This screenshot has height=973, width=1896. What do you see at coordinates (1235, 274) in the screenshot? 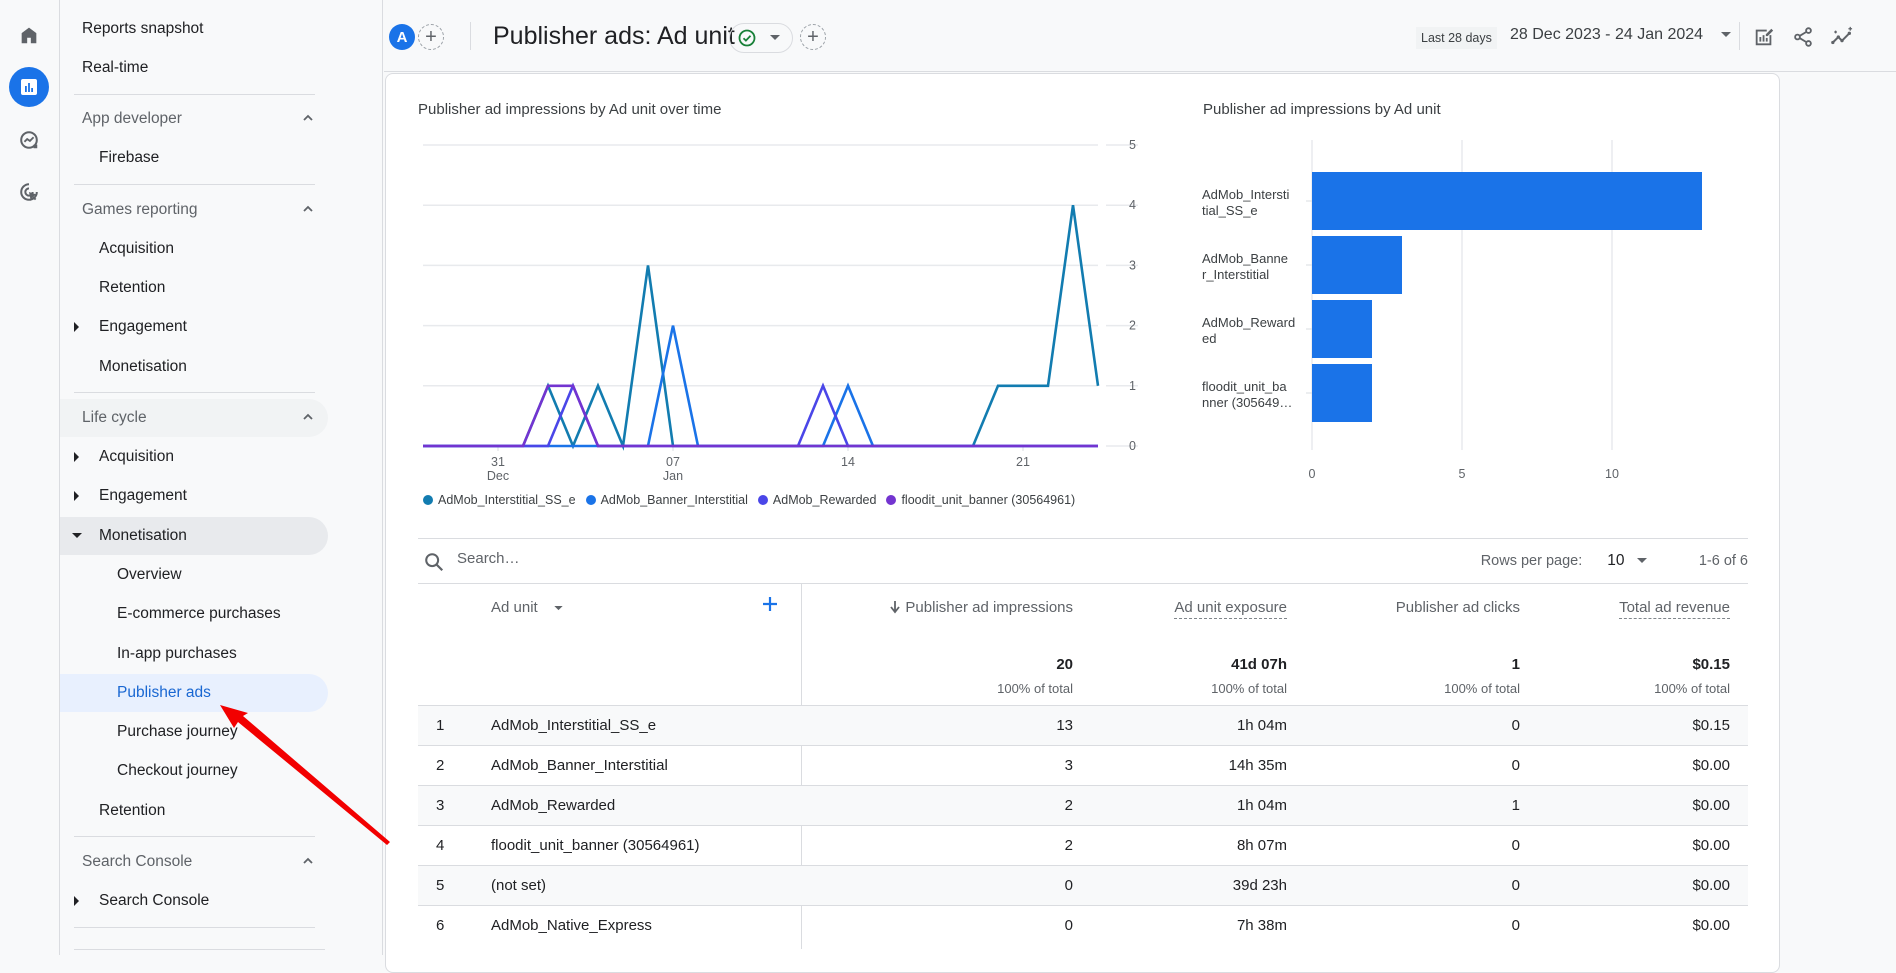
I see `category-label: r_Interstitial` at bounding box center [1235, 274].